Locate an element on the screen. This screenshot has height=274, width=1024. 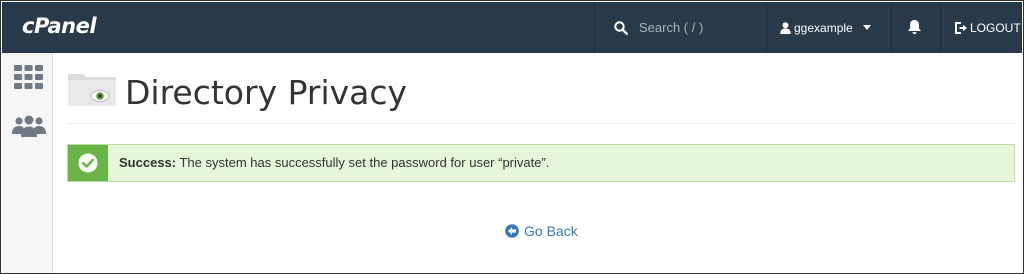
search-box is located at coordinates (689, 27).